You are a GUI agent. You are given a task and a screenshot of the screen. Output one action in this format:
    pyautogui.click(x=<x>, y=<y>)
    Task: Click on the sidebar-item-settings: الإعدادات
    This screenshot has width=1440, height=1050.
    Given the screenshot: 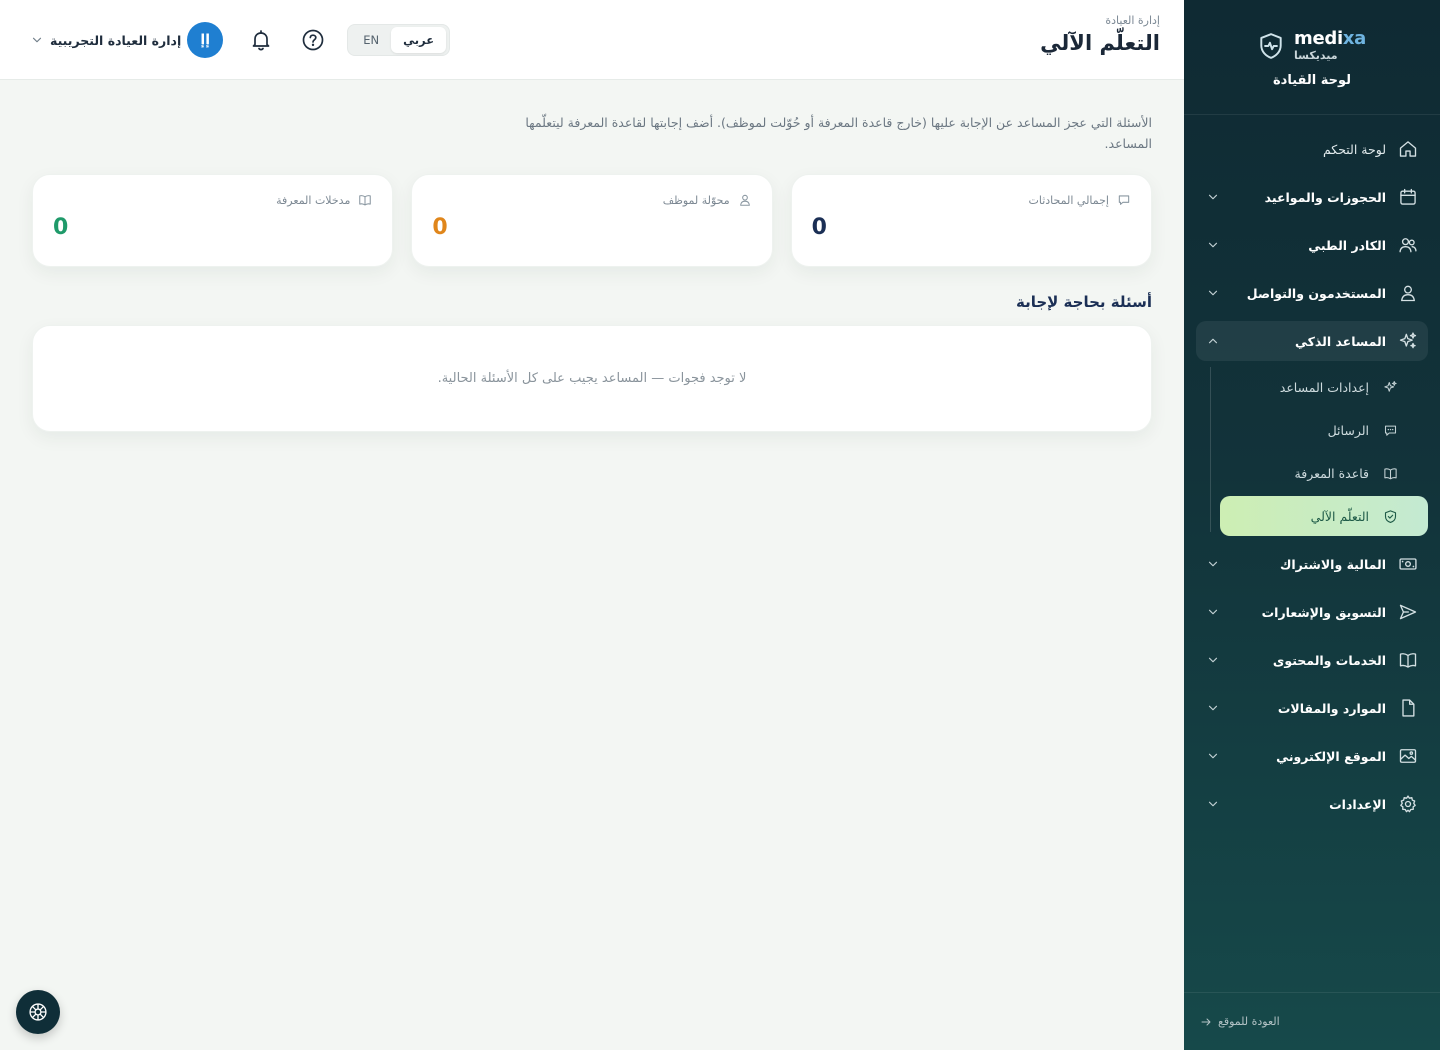 What is the action you would take?
    pyautogui.click(x=1312, y=804)
    